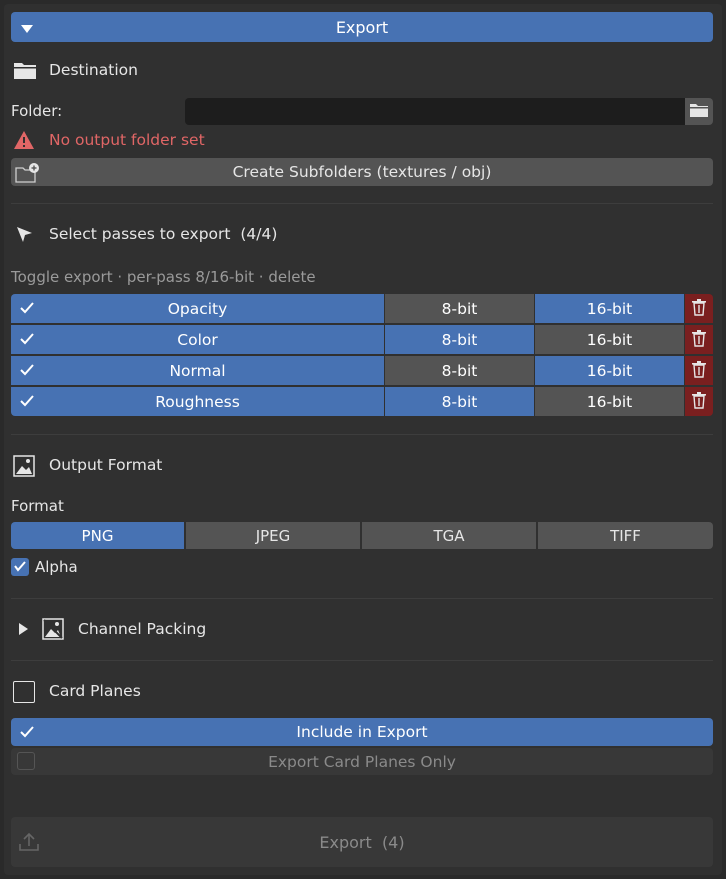  I want to click on cursor-arrow-icon, so click(25, 237).